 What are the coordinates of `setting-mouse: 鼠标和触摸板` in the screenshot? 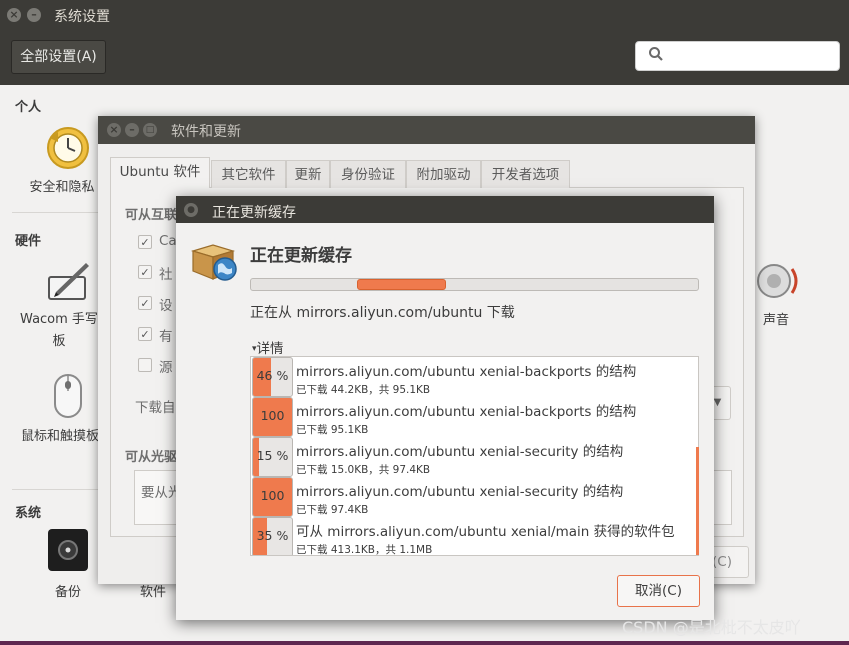 It's located at (60, 434).